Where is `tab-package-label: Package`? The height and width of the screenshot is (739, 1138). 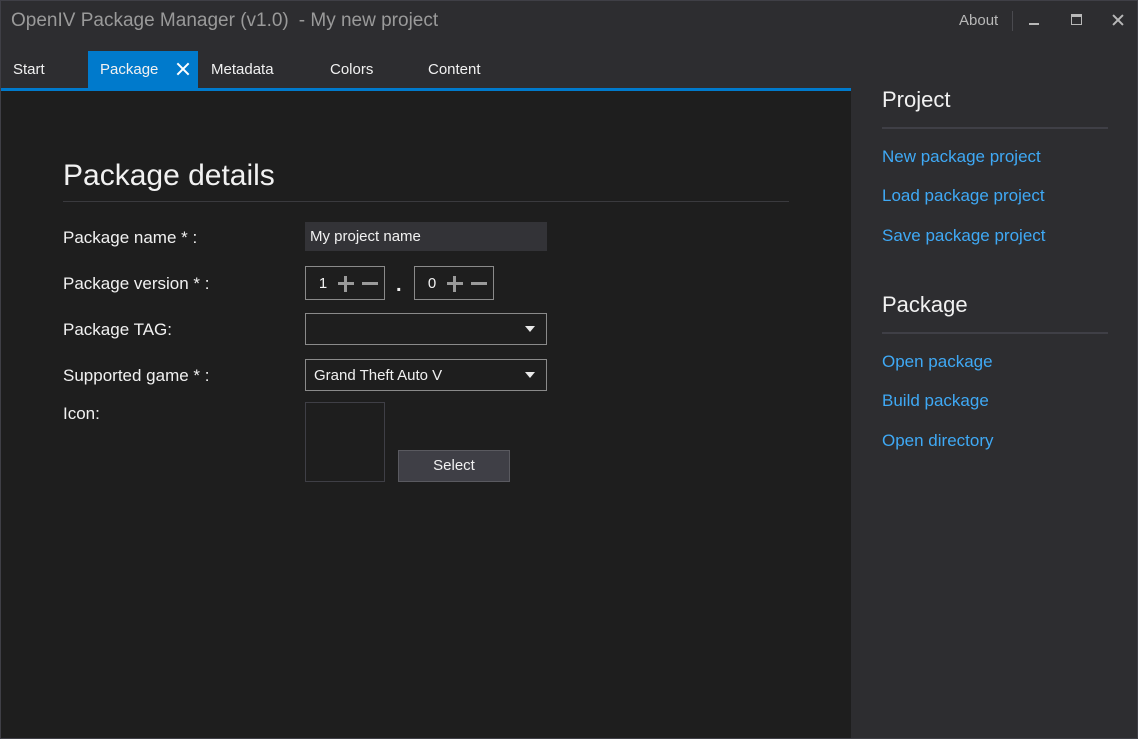
tab-package-label: Package is located at coordinates (129, 69).